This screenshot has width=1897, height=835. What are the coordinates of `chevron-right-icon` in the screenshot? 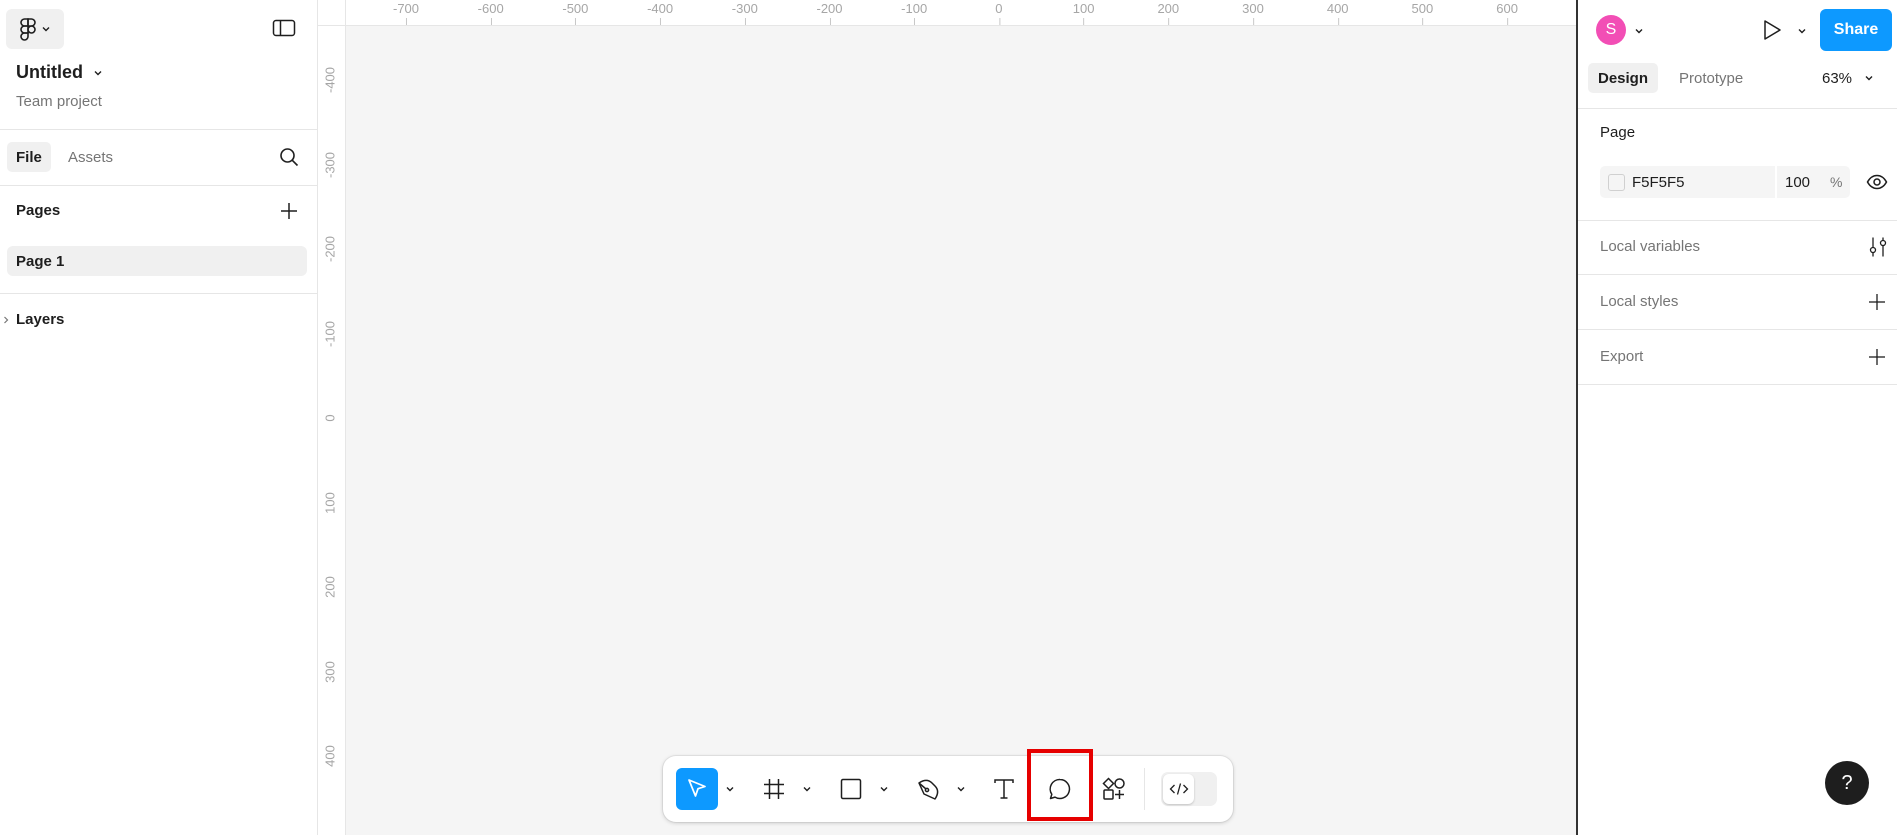 It's located at (6, 320).